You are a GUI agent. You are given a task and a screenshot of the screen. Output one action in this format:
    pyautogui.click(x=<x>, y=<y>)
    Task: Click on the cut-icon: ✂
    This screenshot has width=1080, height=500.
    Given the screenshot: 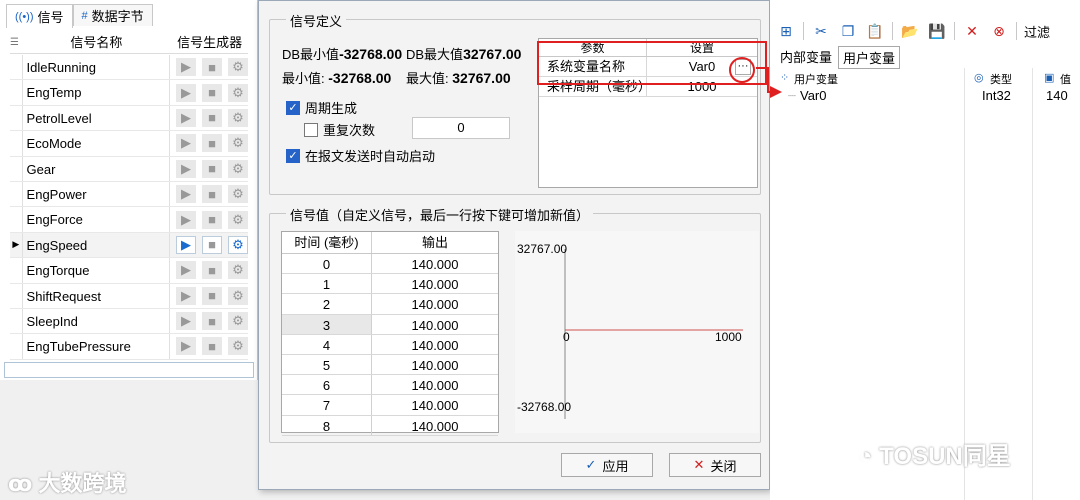 What is the action you would take?
    pyautogui.click(x=821, y=31)
    